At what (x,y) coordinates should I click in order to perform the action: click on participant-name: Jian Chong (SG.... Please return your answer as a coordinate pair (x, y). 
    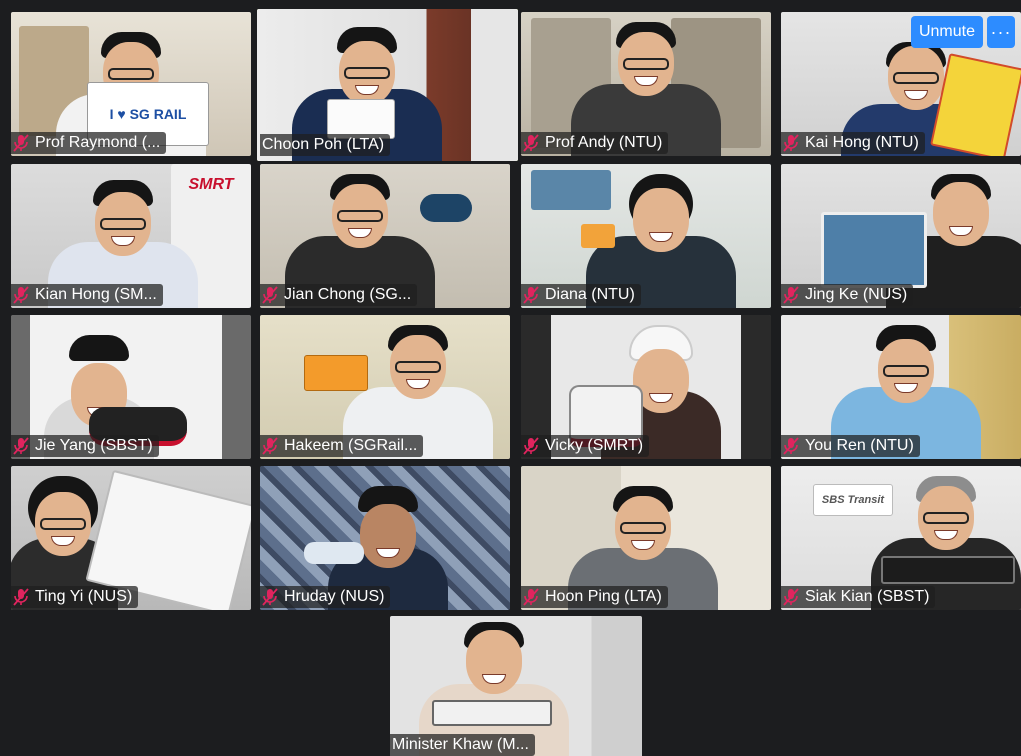
    Looking at the image, I should click on (348, 294).